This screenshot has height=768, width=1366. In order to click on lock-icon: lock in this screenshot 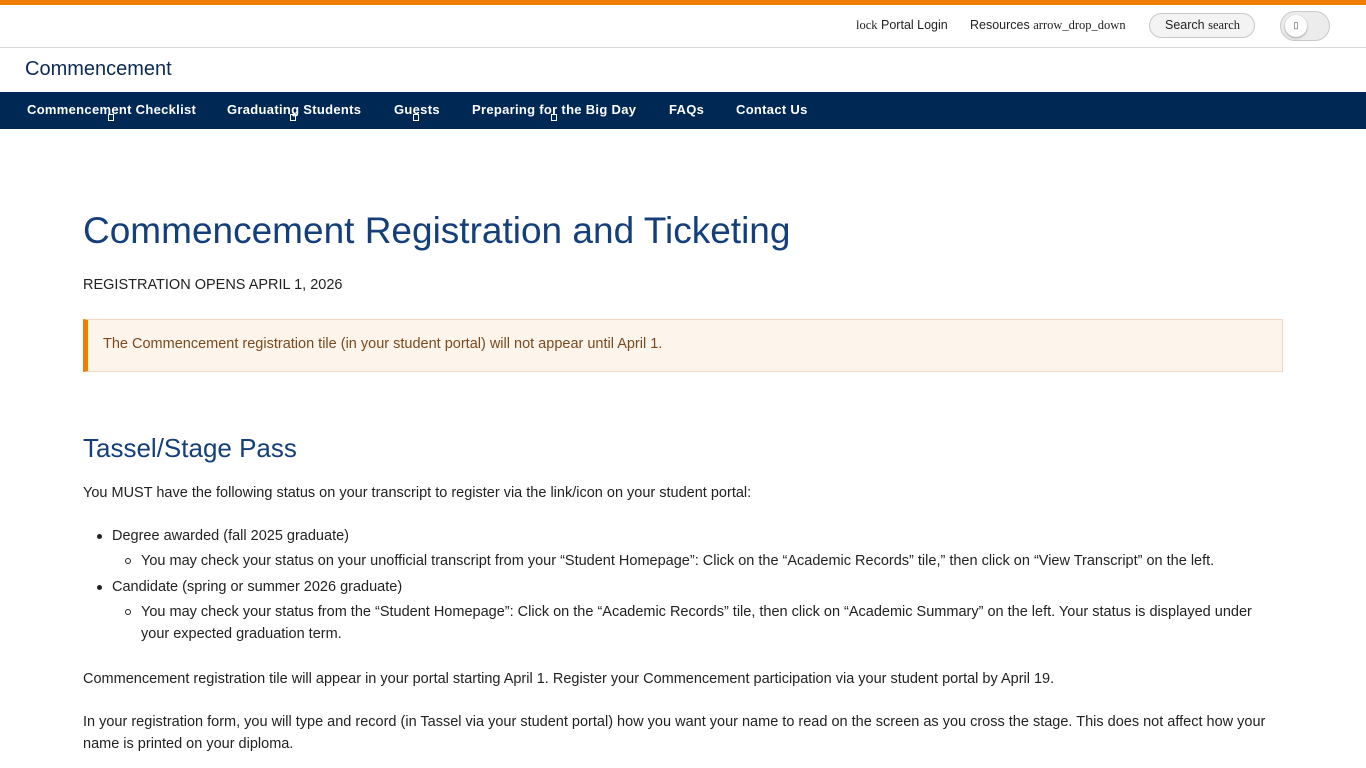, I will do `click(867, 25)`.